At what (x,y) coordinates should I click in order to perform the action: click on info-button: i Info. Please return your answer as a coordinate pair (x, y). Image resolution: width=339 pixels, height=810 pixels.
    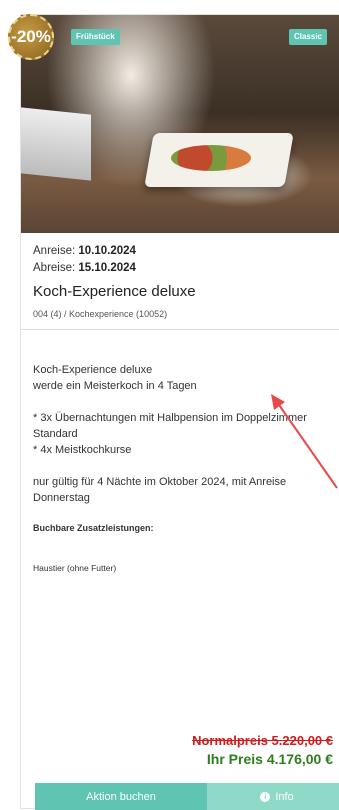
    Looking at the image, I should click on (273, 796).